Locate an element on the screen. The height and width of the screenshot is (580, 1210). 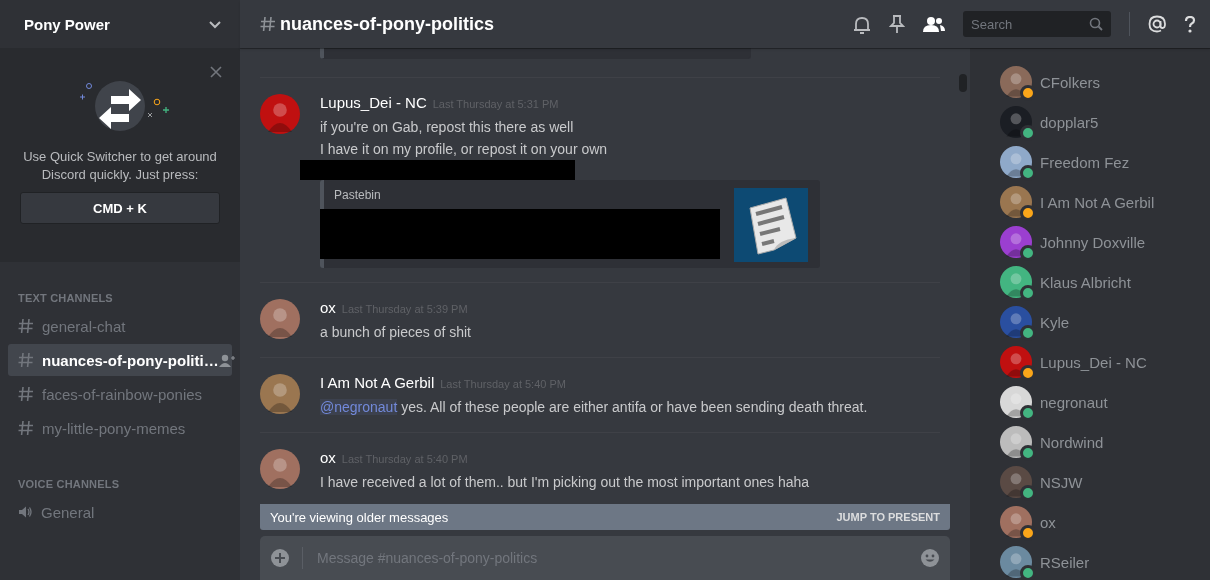
quick-switcher-hint: Use Quick Switcher to get around Discord quickly. Just press: is located at coordinates (120, 166).